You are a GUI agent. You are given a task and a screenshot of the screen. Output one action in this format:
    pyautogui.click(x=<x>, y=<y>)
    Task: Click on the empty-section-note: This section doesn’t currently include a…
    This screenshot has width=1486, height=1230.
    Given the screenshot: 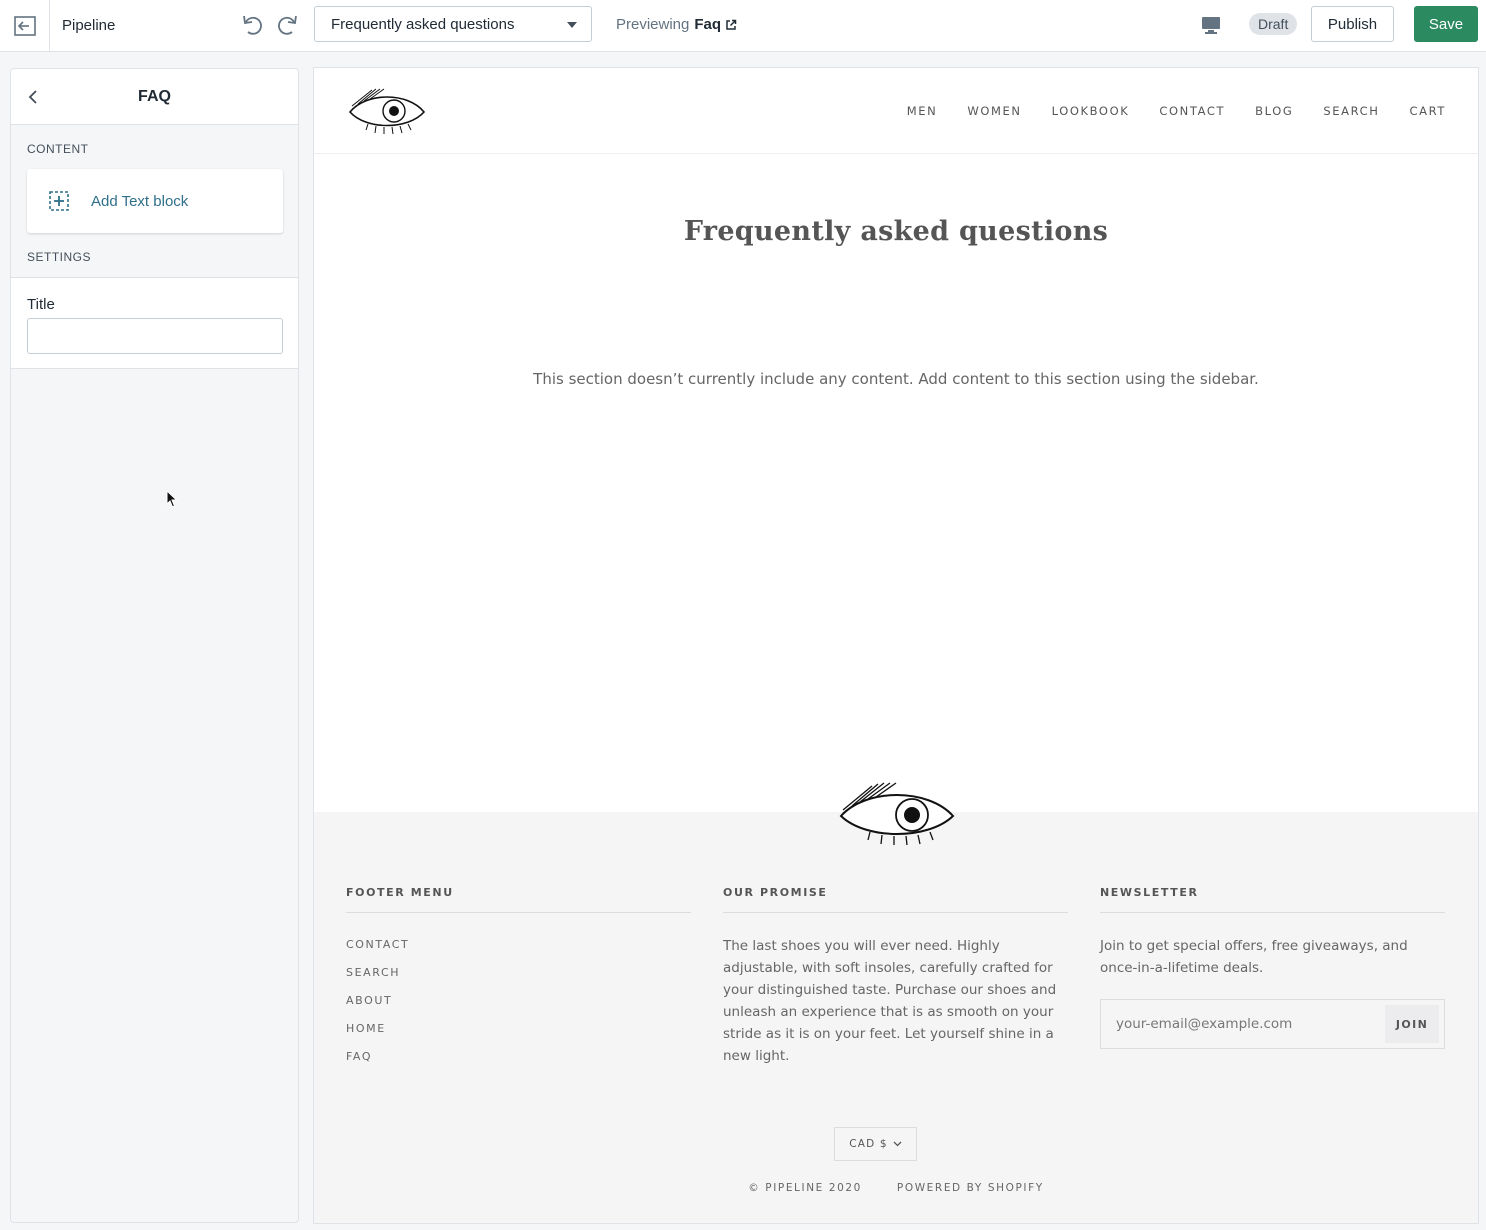 What is the action you would take?
    pyautogui.click(x=896, y=379)
    